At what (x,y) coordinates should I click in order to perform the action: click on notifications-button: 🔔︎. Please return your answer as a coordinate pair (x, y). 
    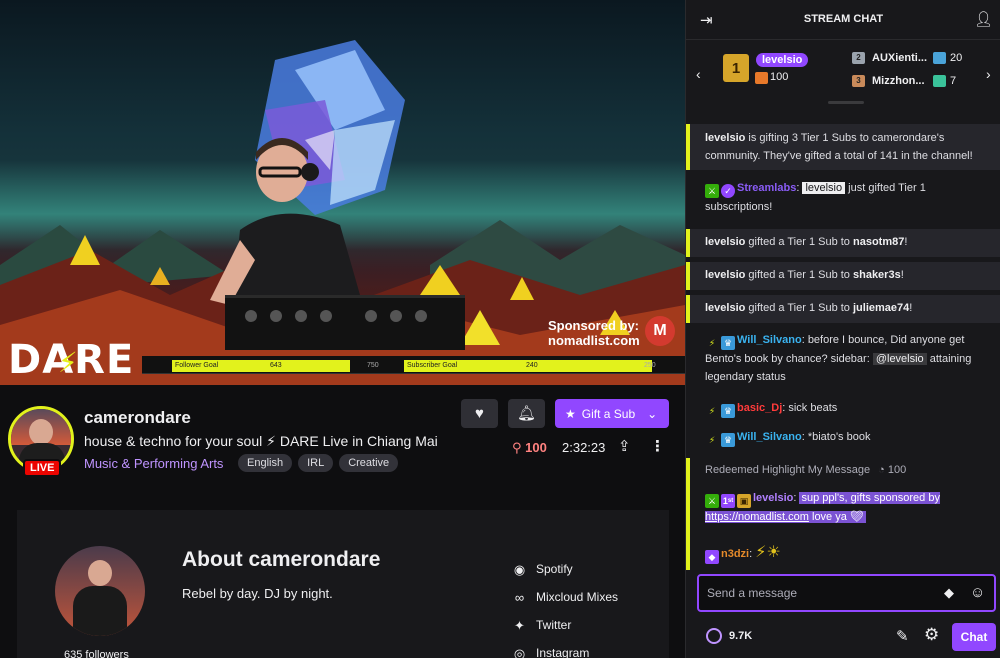
    Looking at the image, I should click on (526, 413).